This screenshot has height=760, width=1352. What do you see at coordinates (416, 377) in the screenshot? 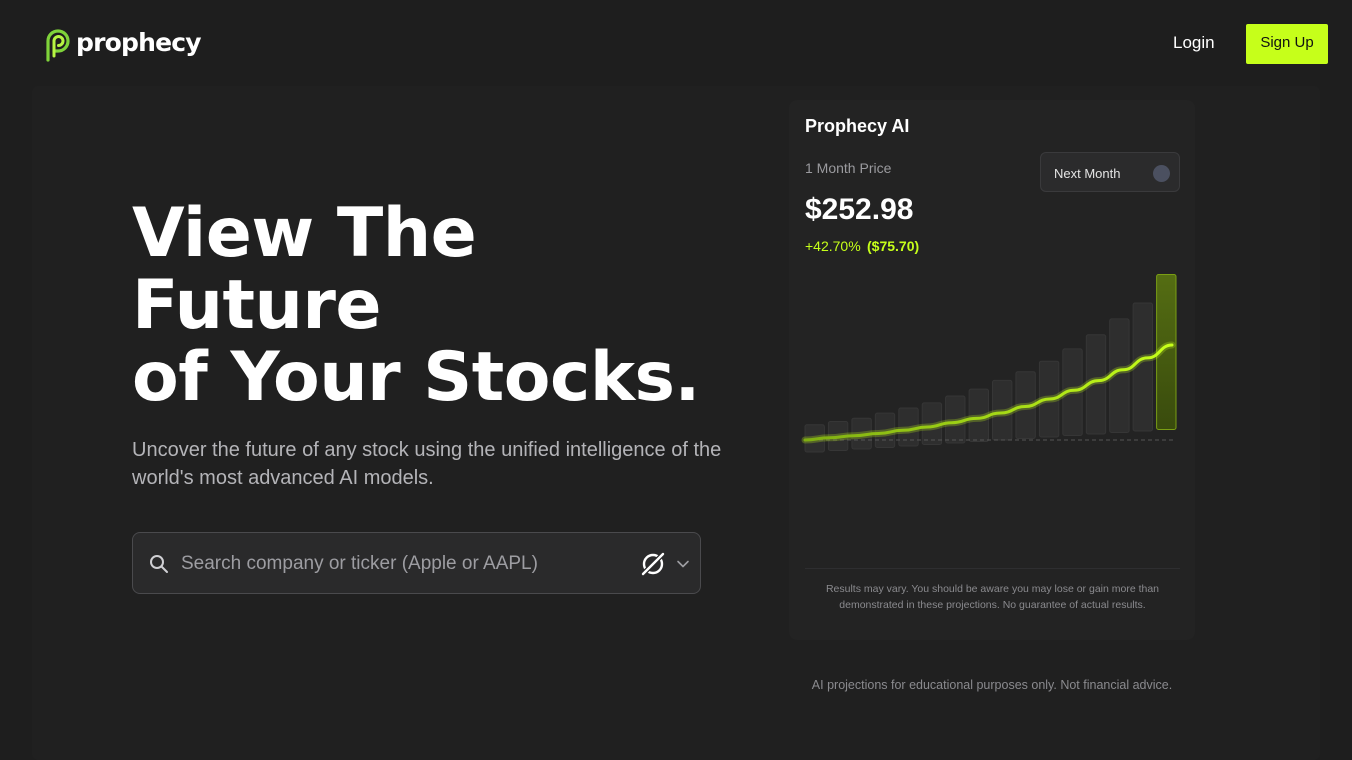
I see `hero-title-line-3: of Your Stocks.` at bounding box center [416, 377].